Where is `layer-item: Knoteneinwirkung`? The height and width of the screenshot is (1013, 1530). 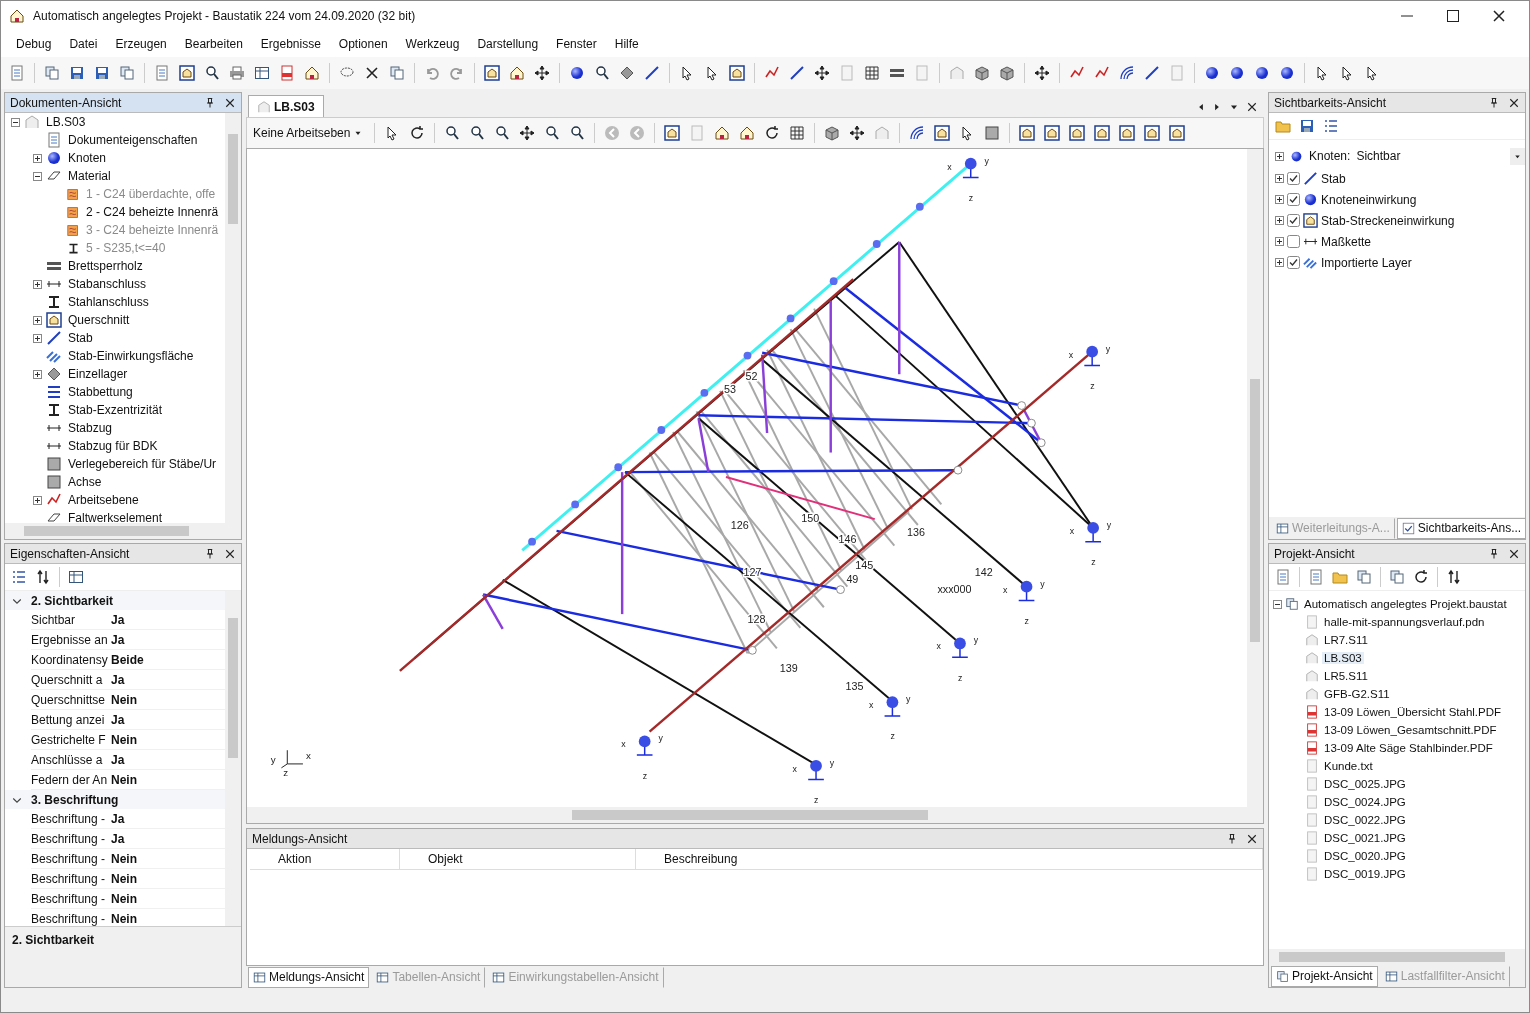 layer-item: Knoteneinwirkung is located at coordinates (1369, 199).